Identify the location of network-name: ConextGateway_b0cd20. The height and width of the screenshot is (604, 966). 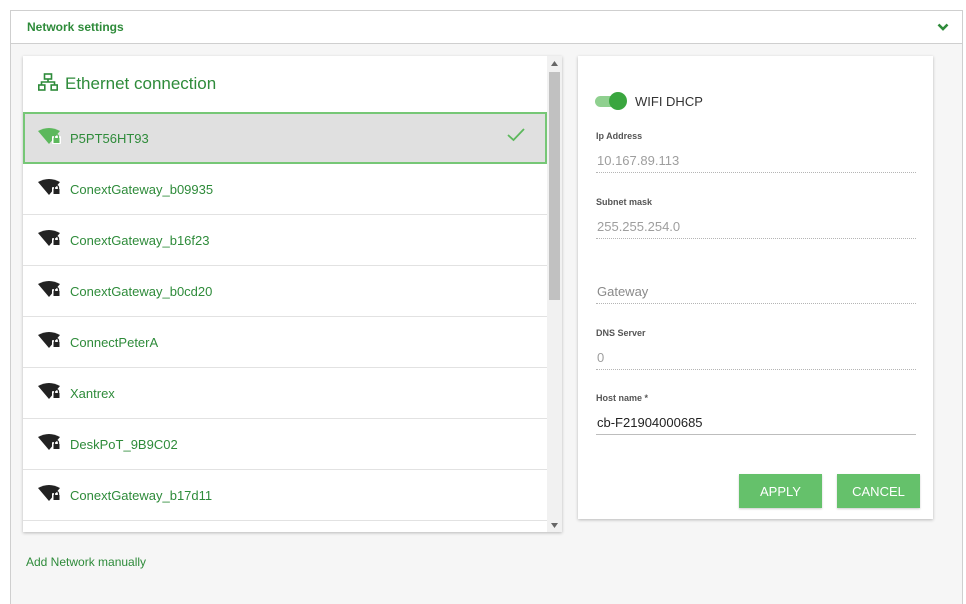
(141, 291).